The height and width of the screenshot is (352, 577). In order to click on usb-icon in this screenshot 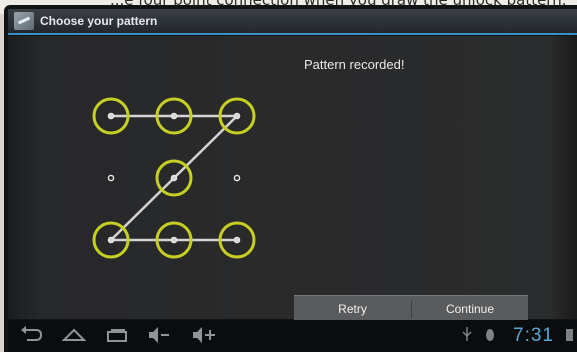, I will do `click(467, 334)`.